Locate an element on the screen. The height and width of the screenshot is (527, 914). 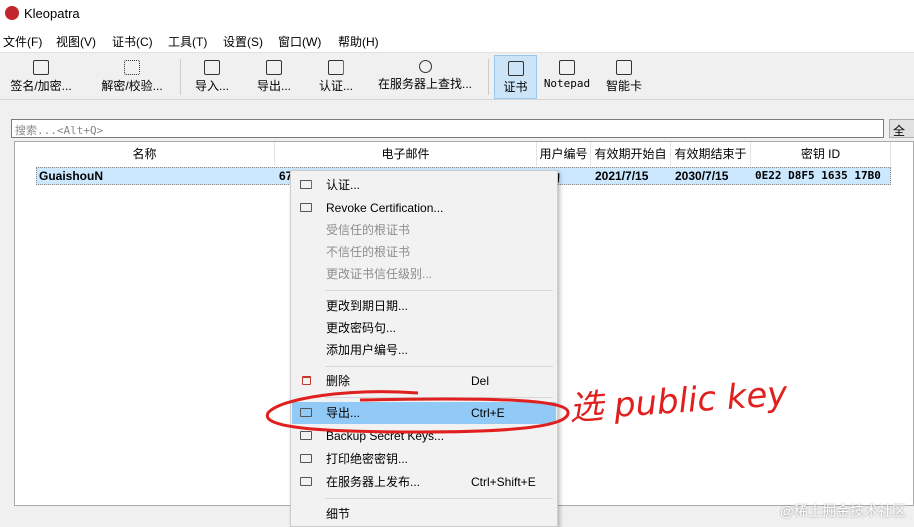
annotation-text: 选 public key is located at coordinates (679, 401).